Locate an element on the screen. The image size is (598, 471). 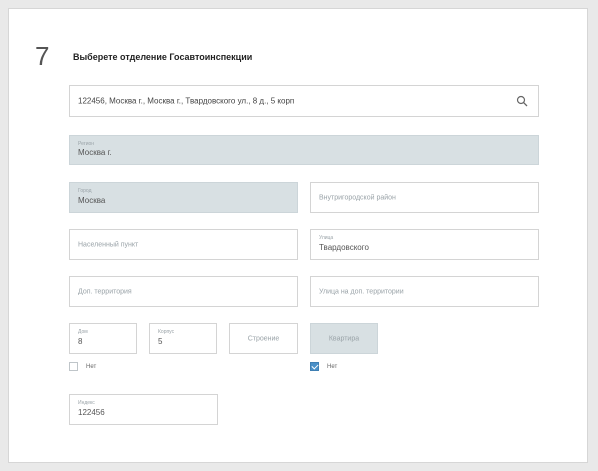
house-label: Дом is located at coordinates (83, 332).